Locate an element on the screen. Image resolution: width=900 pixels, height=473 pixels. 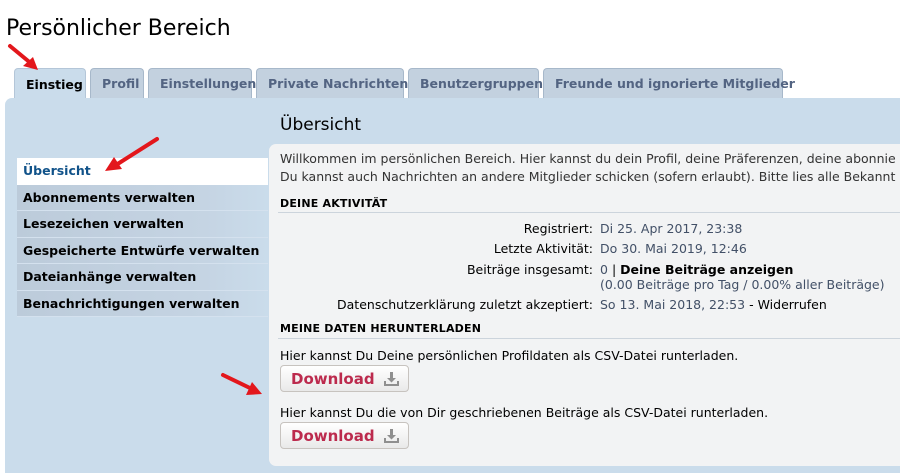
tab-benutzergruppen: Benutzergruppen is located at coordinates (475, 83).